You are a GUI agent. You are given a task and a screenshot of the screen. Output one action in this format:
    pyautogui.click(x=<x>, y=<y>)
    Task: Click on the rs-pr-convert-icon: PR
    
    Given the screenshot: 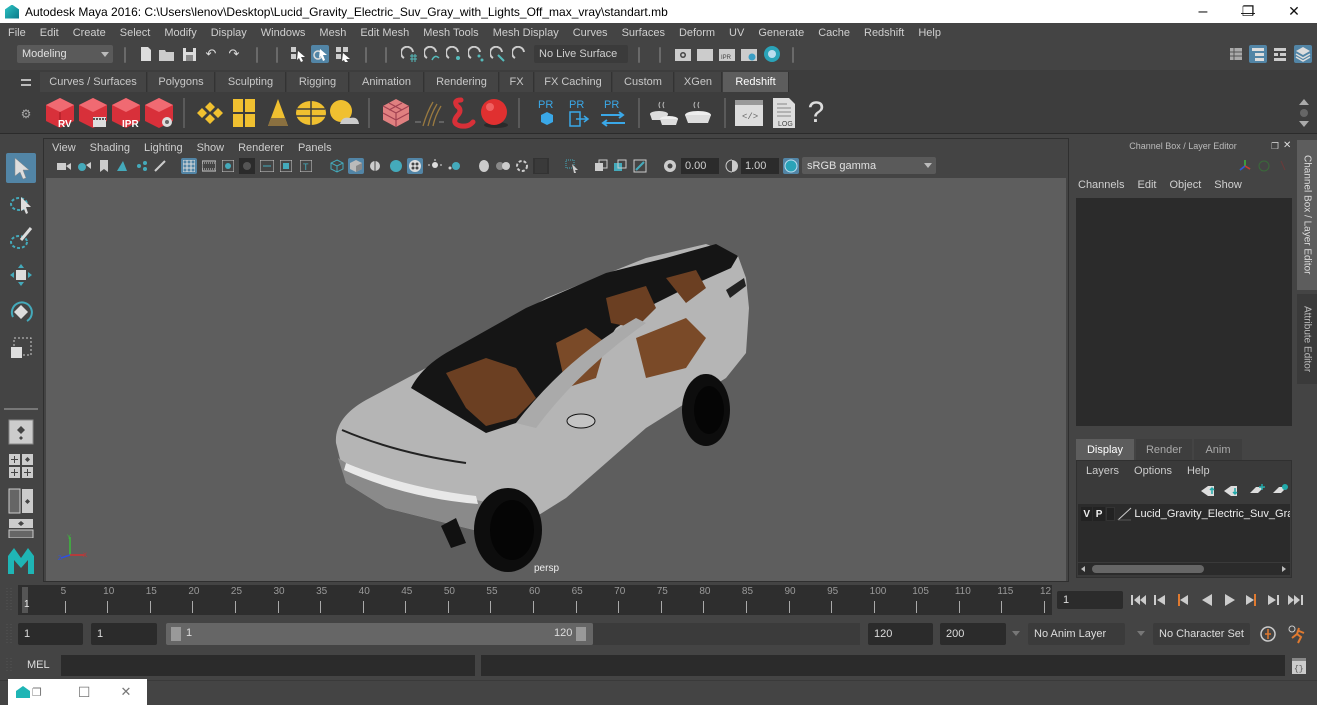 What is the action you would take?
    pyautogui.click(x=613, y=113)
    